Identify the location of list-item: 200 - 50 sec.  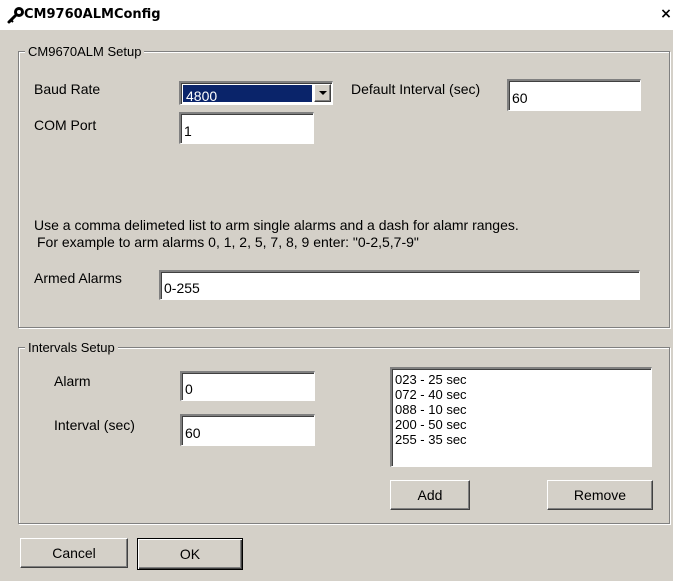
(521, 424).